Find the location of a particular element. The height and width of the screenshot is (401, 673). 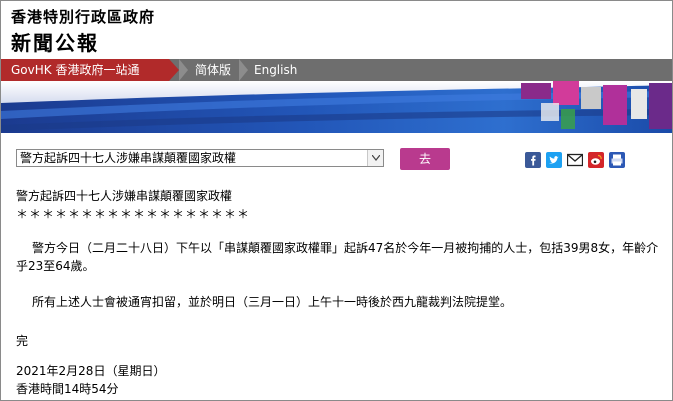

chevron-down-icon is located at coordinates (375, 158).